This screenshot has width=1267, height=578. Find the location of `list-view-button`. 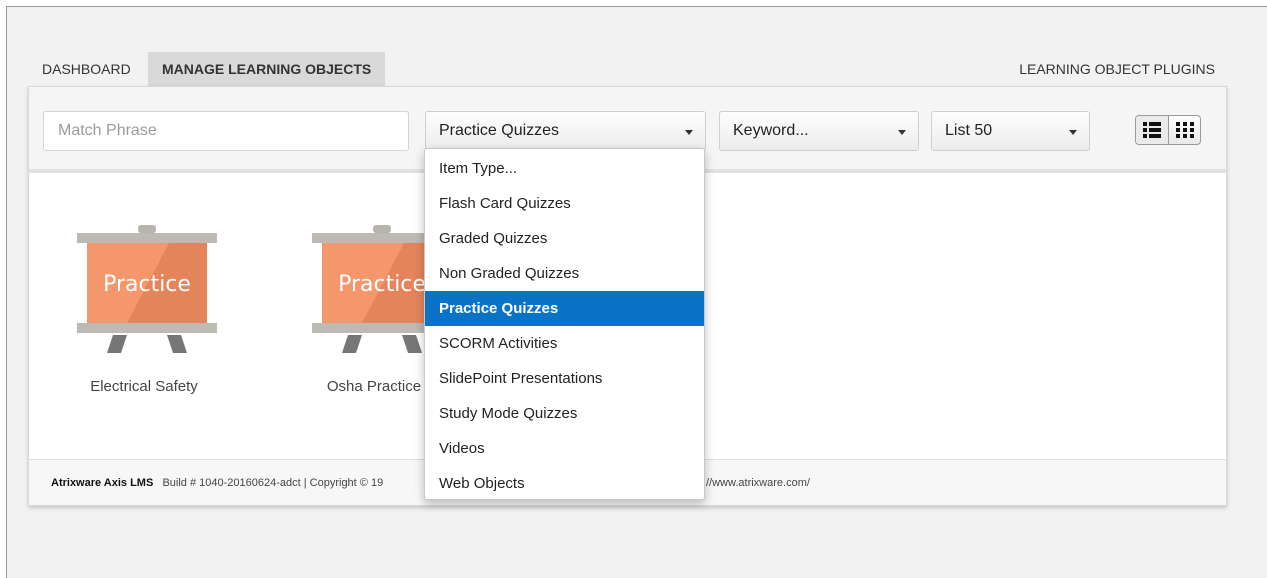

list-view-button is located at coordinates (1152, 130).